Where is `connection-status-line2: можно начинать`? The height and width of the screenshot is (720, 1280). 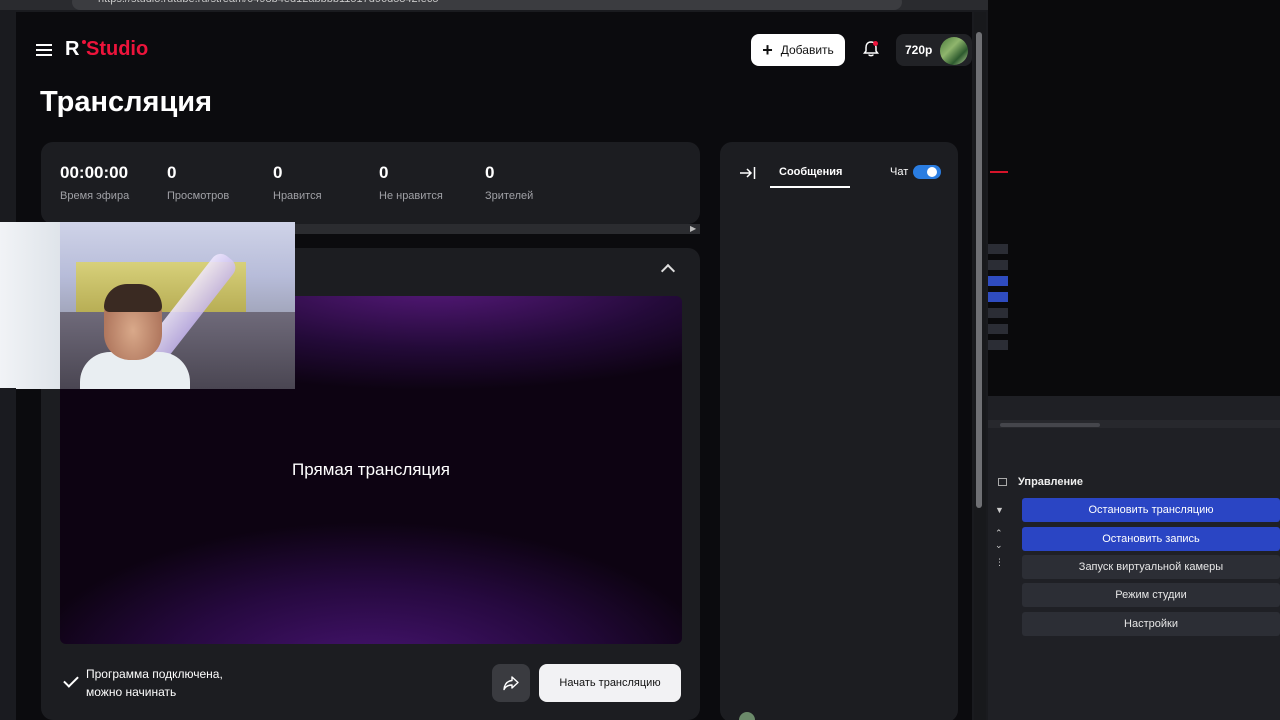 connection-status-line2: можно начинать is located at coordinates (131, 692).